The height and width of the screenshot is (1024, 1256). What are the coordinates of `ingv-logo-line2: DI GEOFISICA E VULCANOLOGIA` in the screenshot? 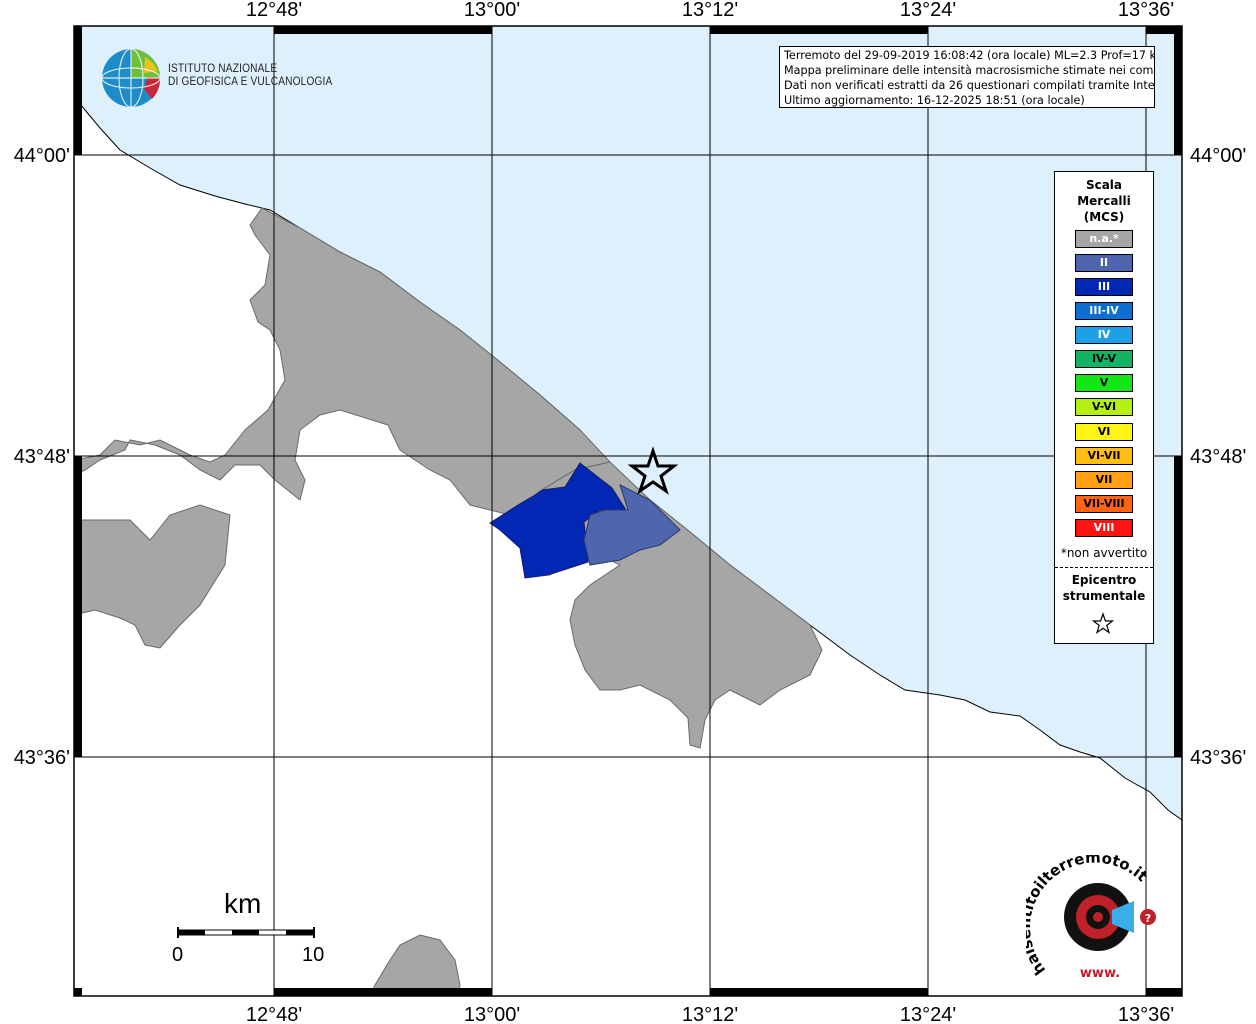 It's located at (250, 82).